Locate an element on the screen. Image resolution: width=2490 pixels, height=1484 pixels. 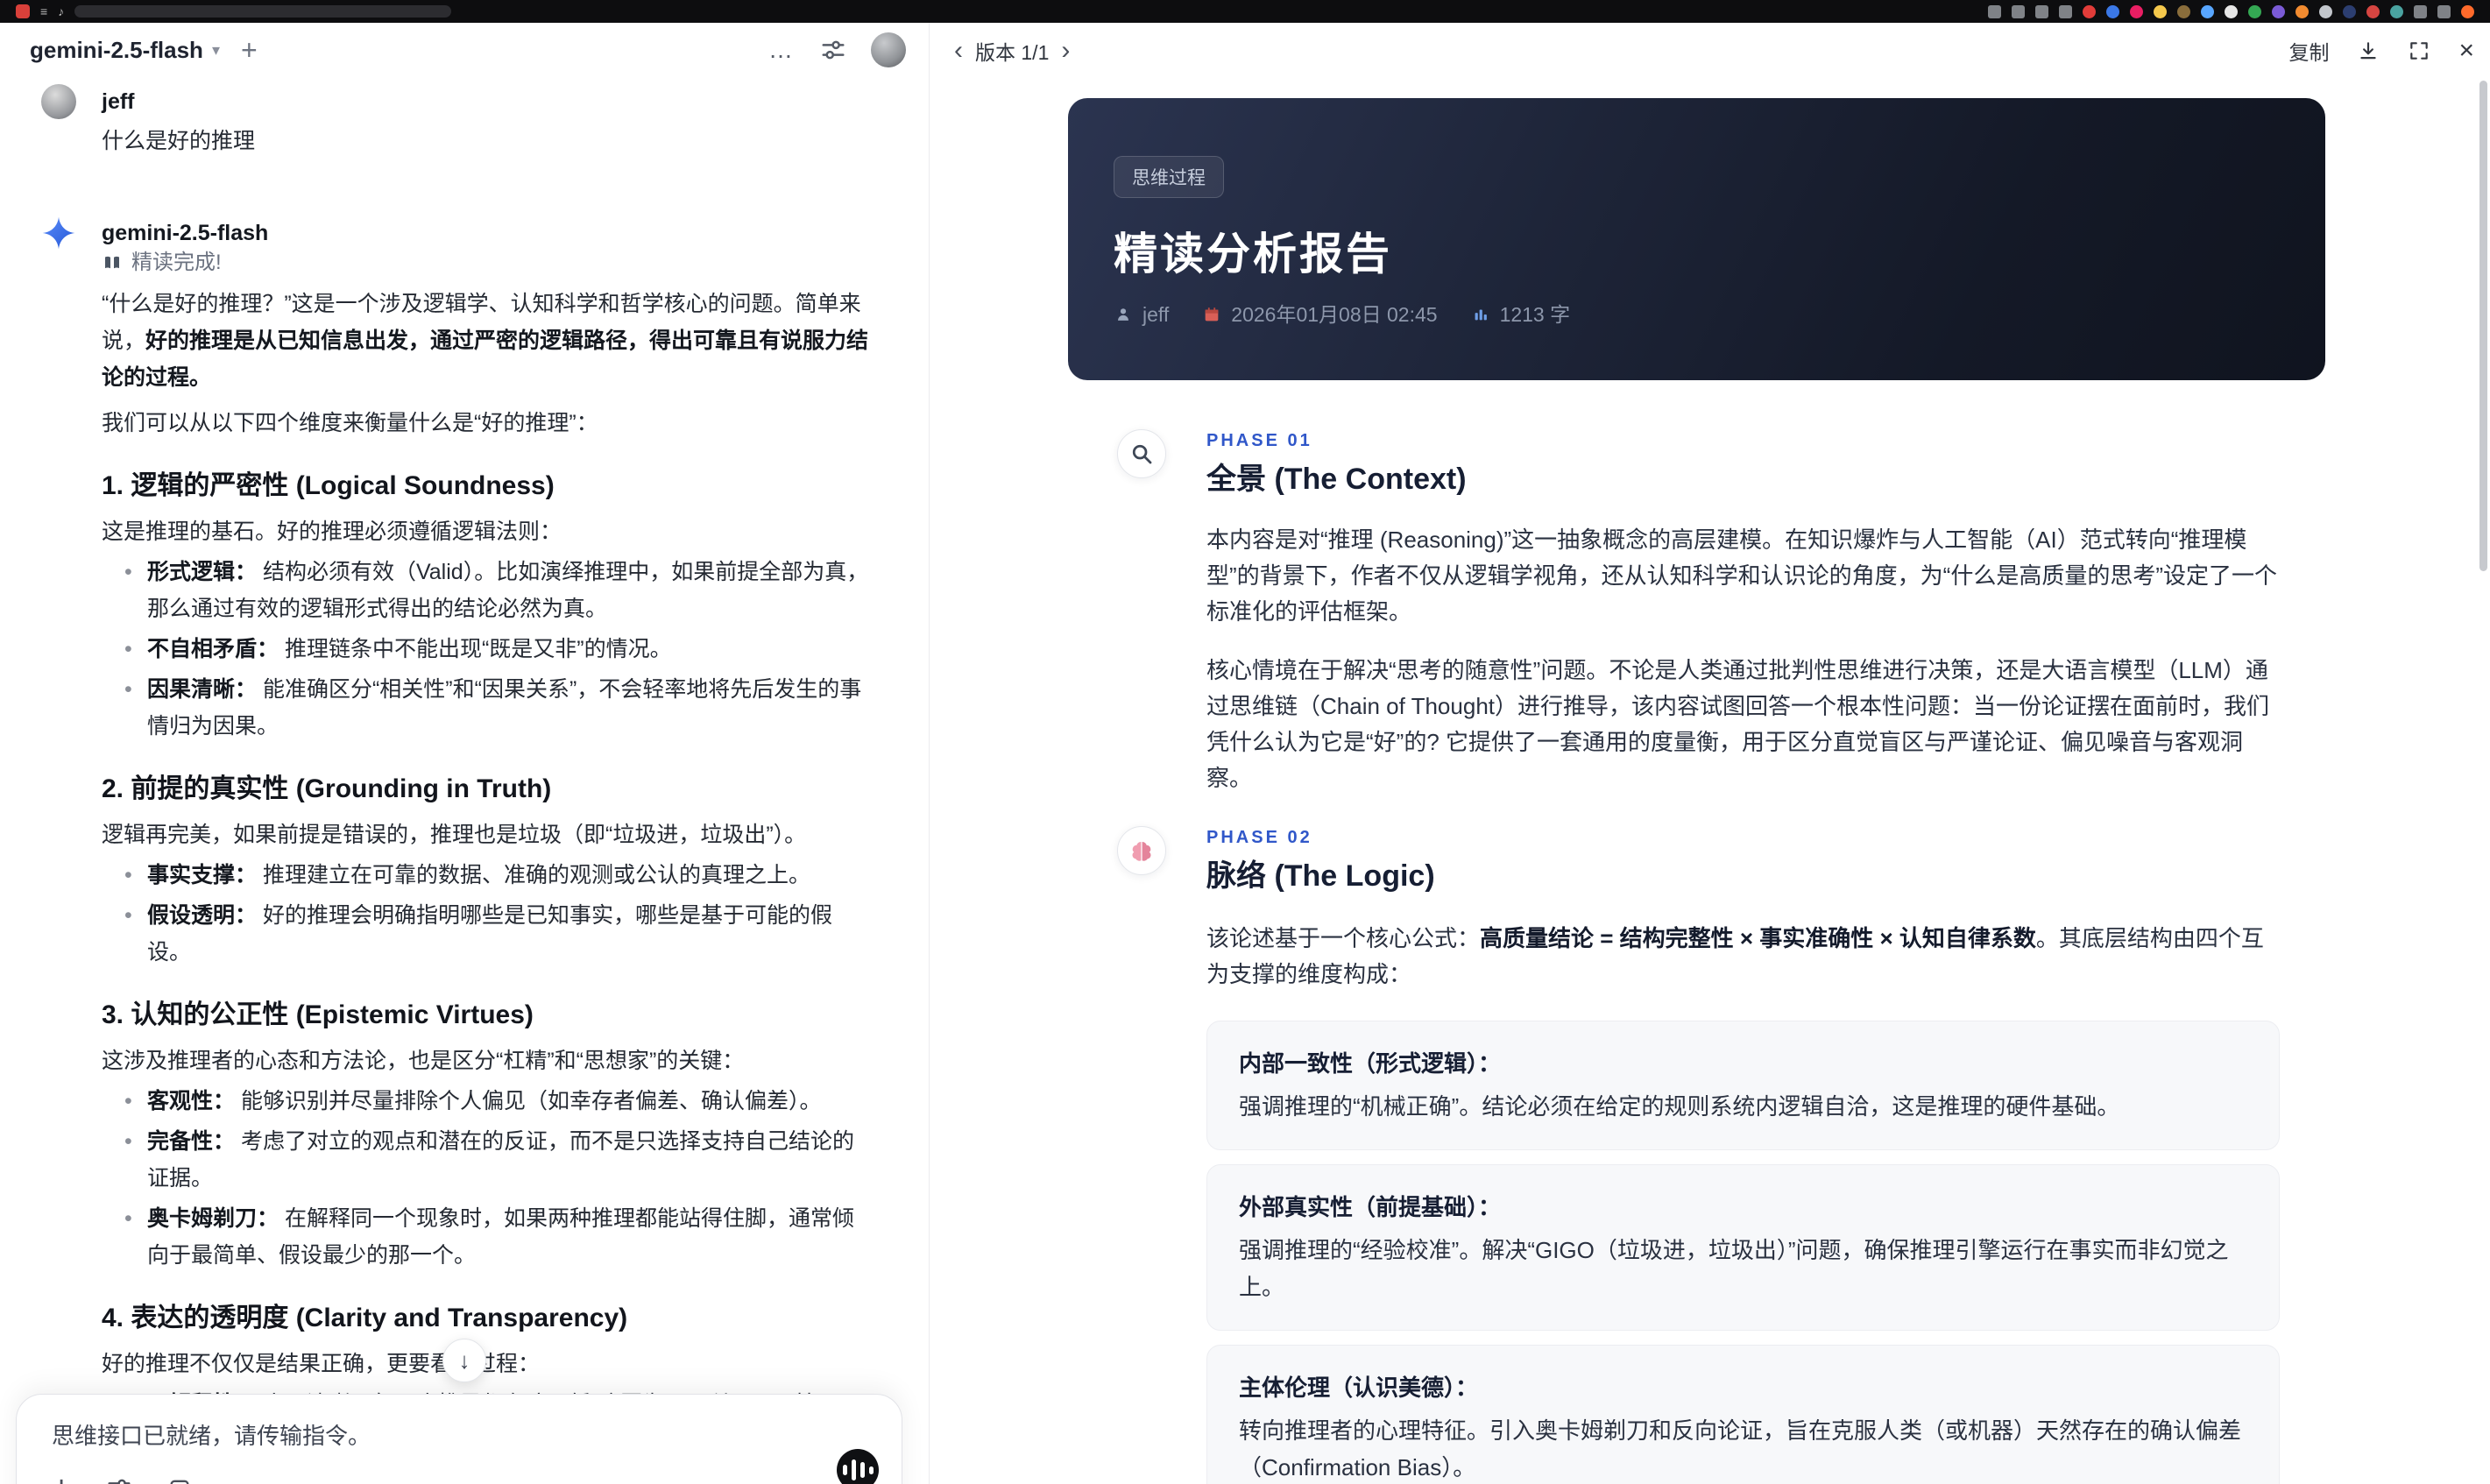
assistant-status-text: 精读完成! is located at coordinates (176, 262).